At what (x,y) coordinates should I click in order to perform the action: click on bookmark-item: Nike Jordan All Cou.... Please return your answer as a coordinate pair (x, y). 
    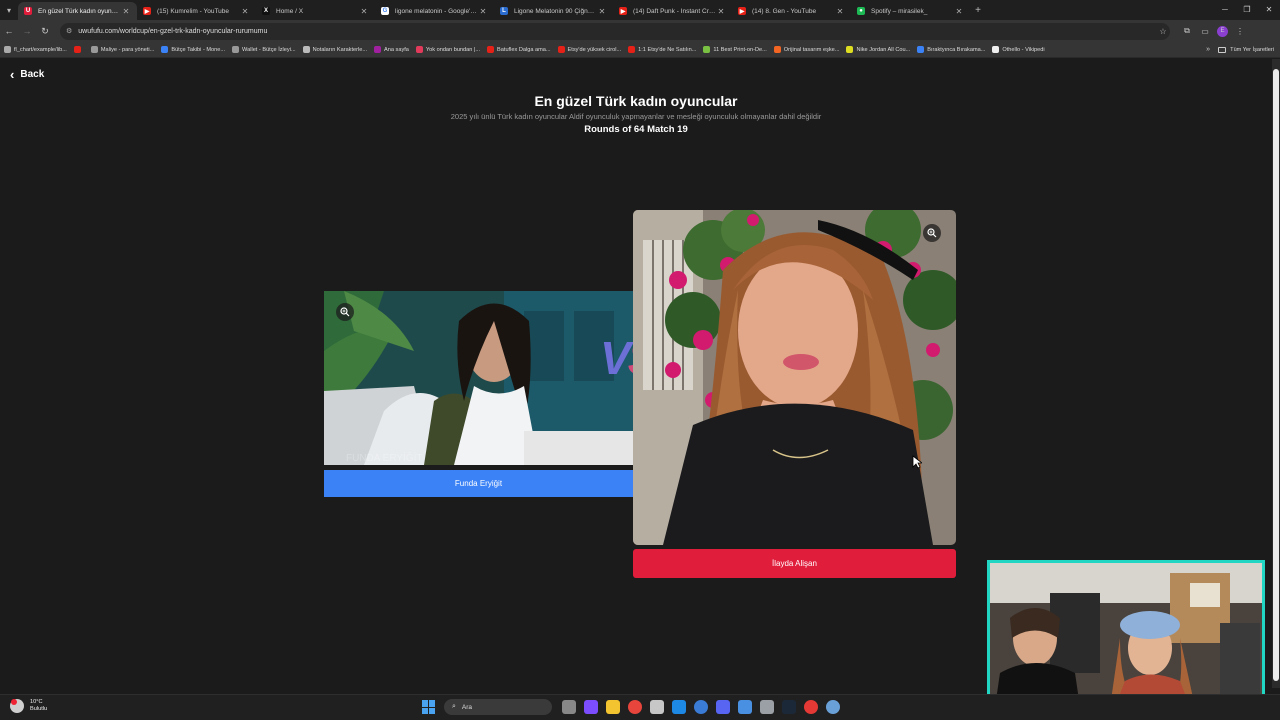
    Looking at the image, I should click on (878, 49).